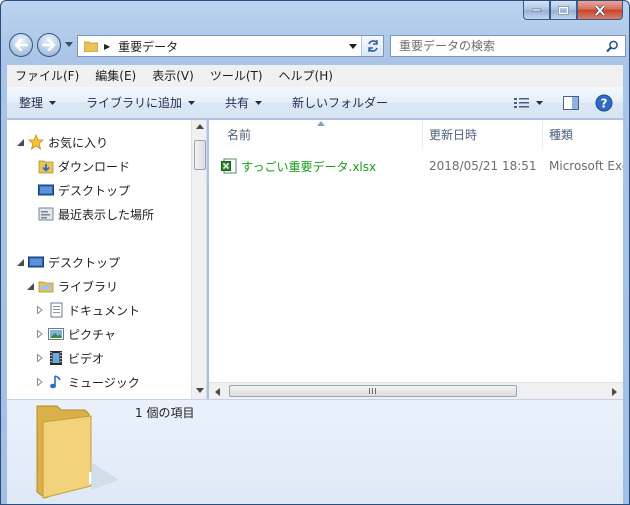  I want to click on tree-label: ピクチャ, so click(92, 334).